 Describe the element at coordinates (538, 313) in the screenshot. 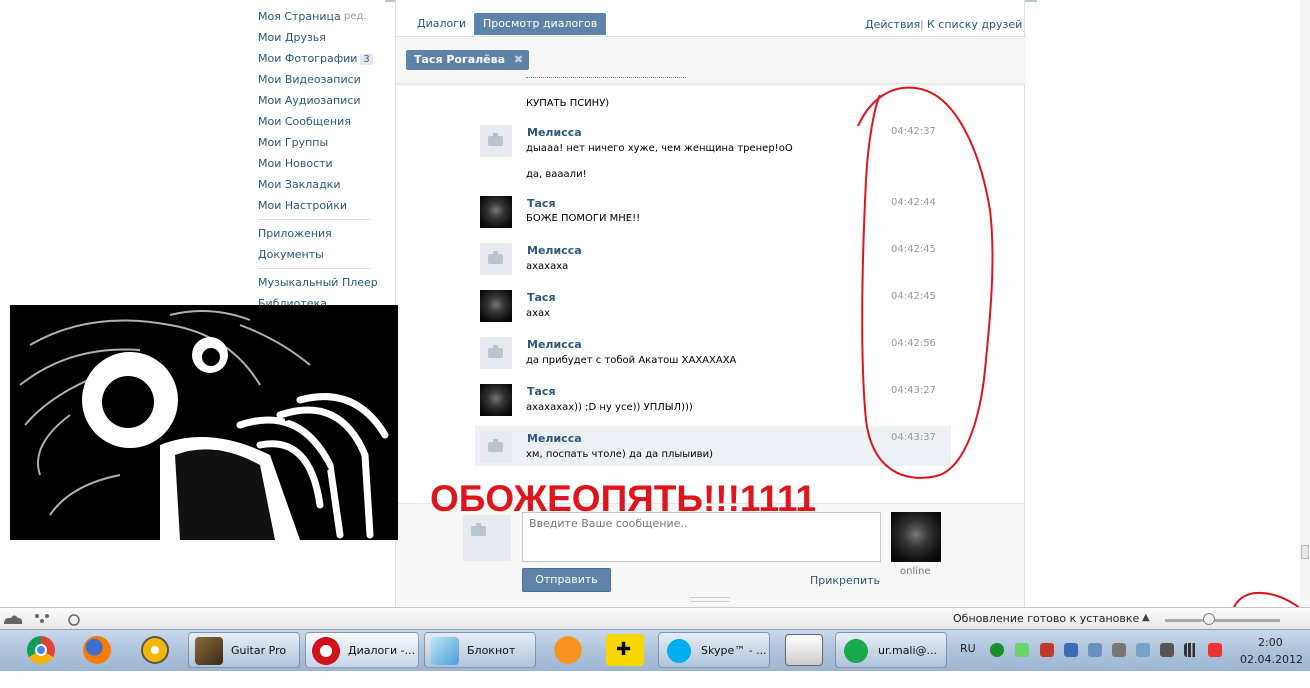

I see `message-text: ахах` at that location.